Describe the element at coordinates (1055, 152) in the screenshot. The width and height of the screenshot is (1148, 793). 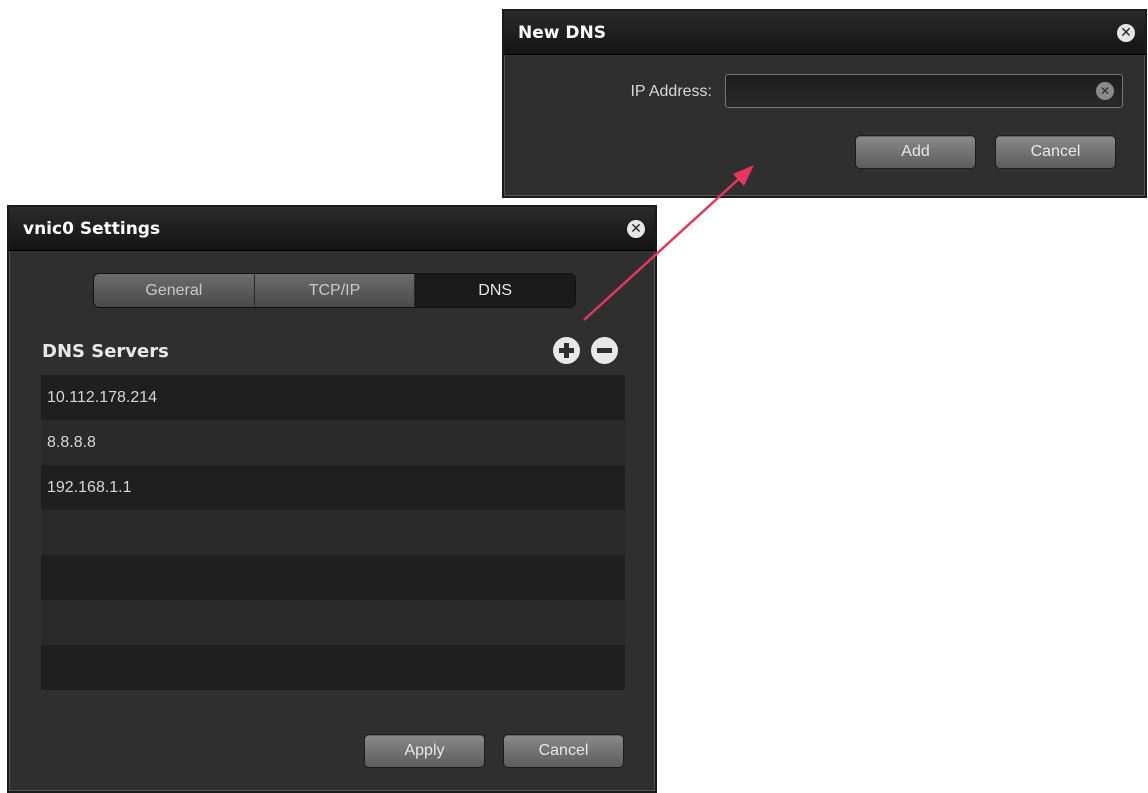
I see `new-dns-cancel-button: Cancel` at that location.